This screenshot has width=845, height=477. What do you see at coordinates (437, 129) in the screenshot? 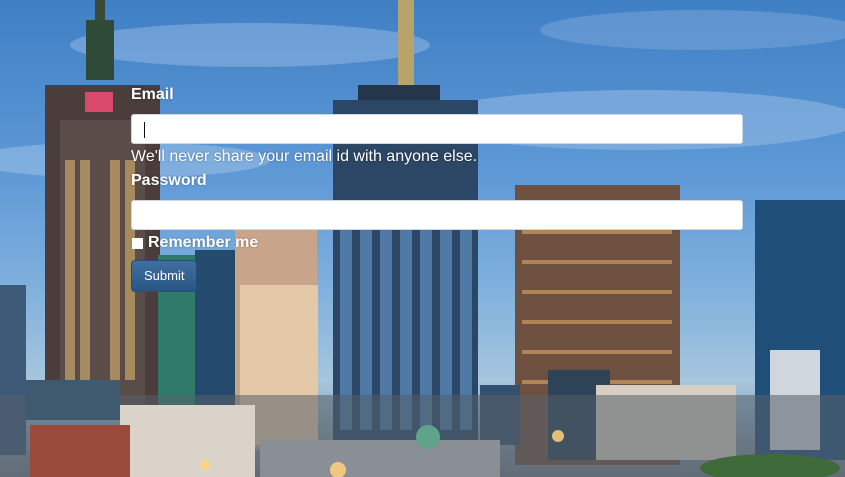
I see `email-field` at bounding box center [437, 129].